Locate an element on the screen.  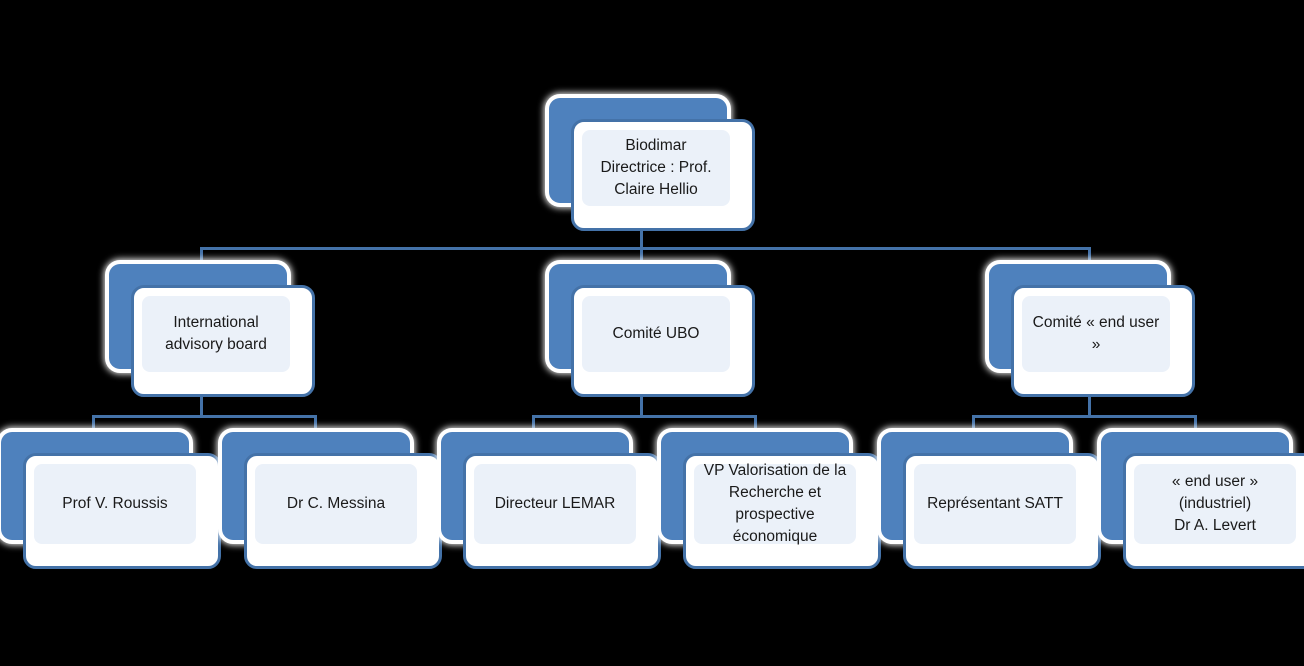
connector-end-user-bus is located at coordinates (1084, 416).